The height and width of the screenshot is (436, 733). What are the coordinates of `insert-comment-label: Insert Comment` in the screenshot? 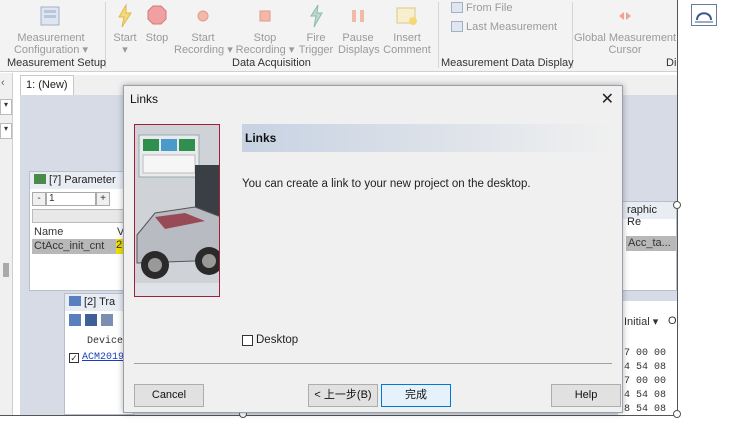 It's located at (407, 44).